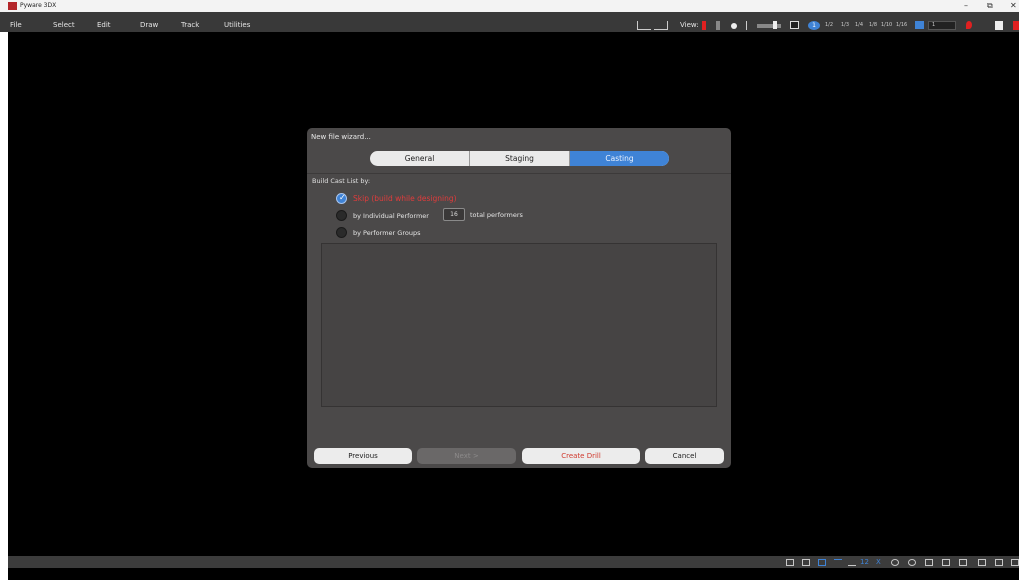 Image resolution: width=1019 pixels, height=580 pixels. Describe the element at coordinates (794, 25) in the screenshot. I see `box-icon` at that location.